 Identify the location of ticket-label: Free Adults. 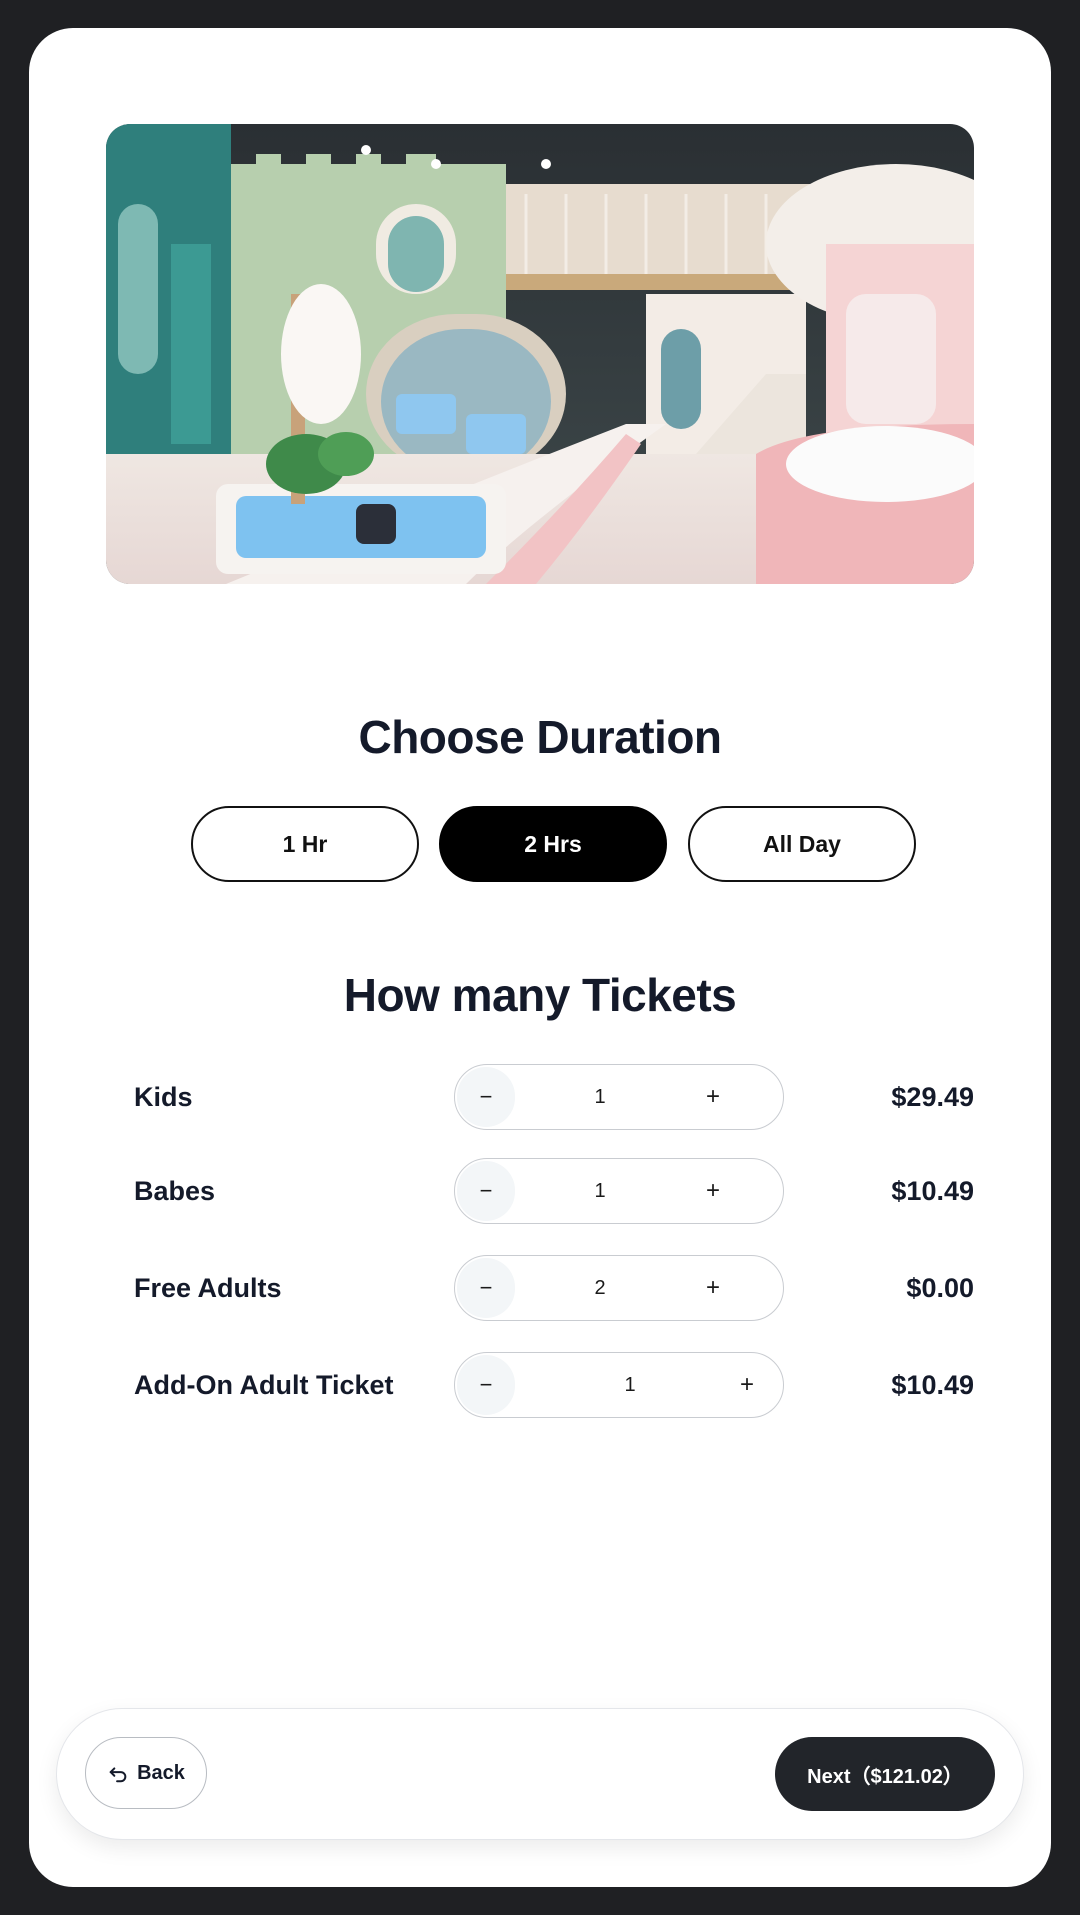
(208, 1287).